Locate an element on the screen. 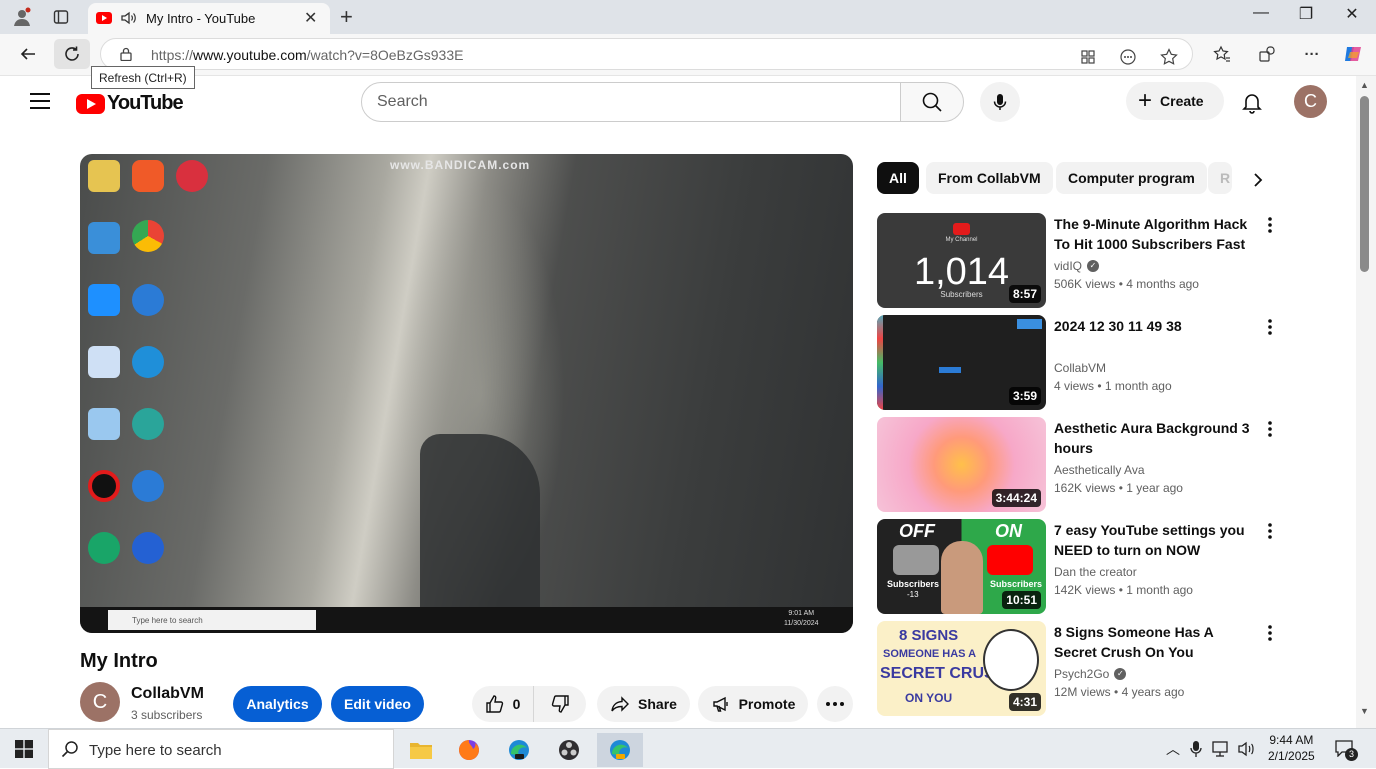  verified-check-icon: ✓ is located at coordinates (1120, 674).